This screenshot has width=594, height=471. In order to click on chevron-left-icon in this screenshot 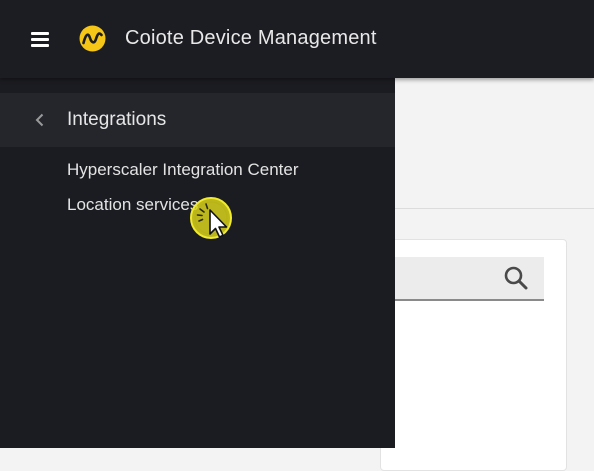, I will do `click(40, 120)`.